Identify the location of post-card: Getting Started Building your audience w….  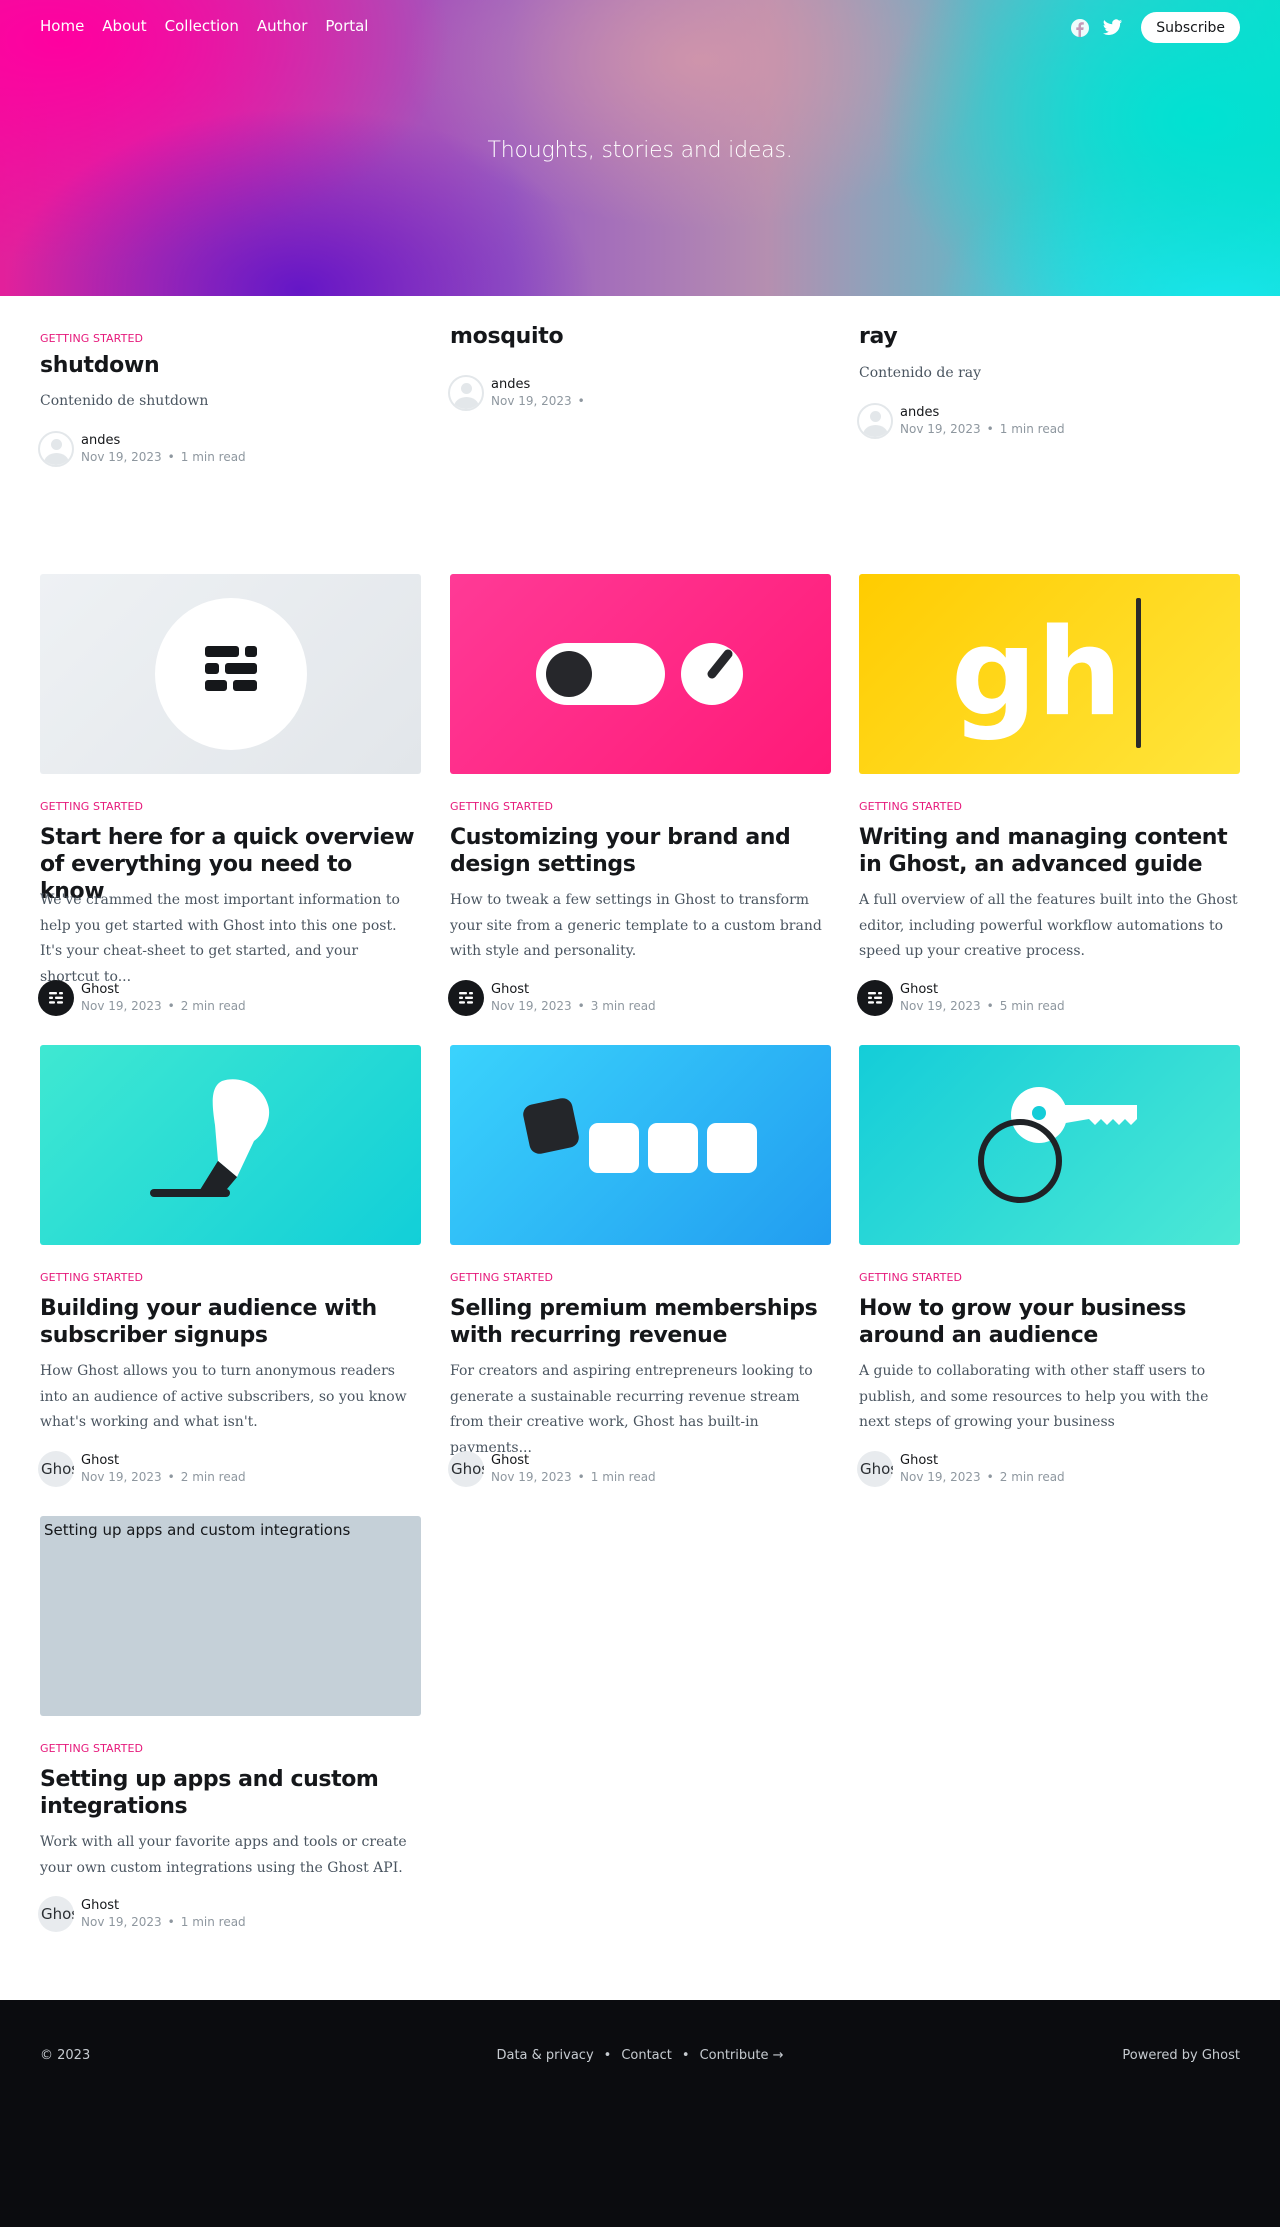
(229, 1266).